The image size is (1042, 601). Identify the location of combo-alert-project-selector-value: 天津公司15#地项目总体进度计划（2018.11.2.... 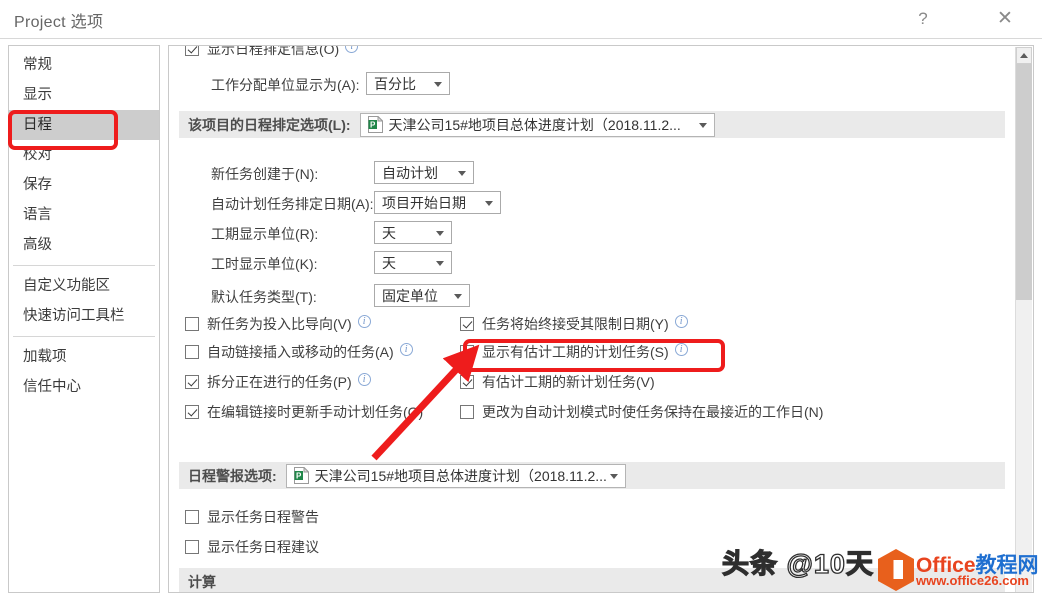
(460, 475).